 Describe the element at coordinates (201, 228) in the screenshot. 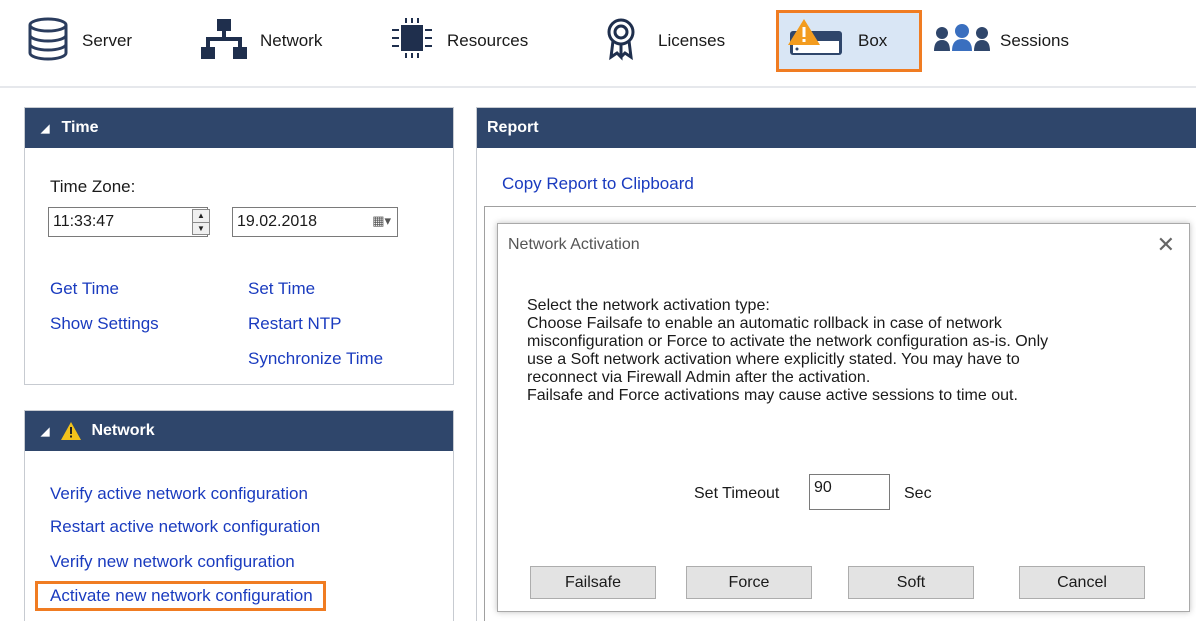

I see `spin-down-icon: ▼` at that location.